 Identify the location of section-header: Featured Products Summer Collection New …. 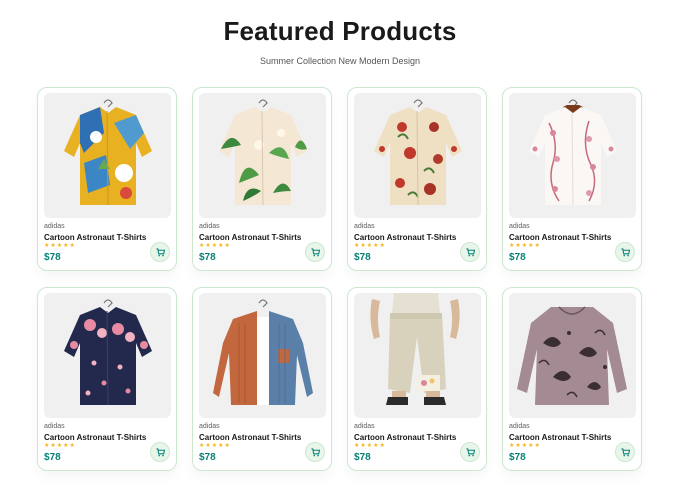
(340, 33).